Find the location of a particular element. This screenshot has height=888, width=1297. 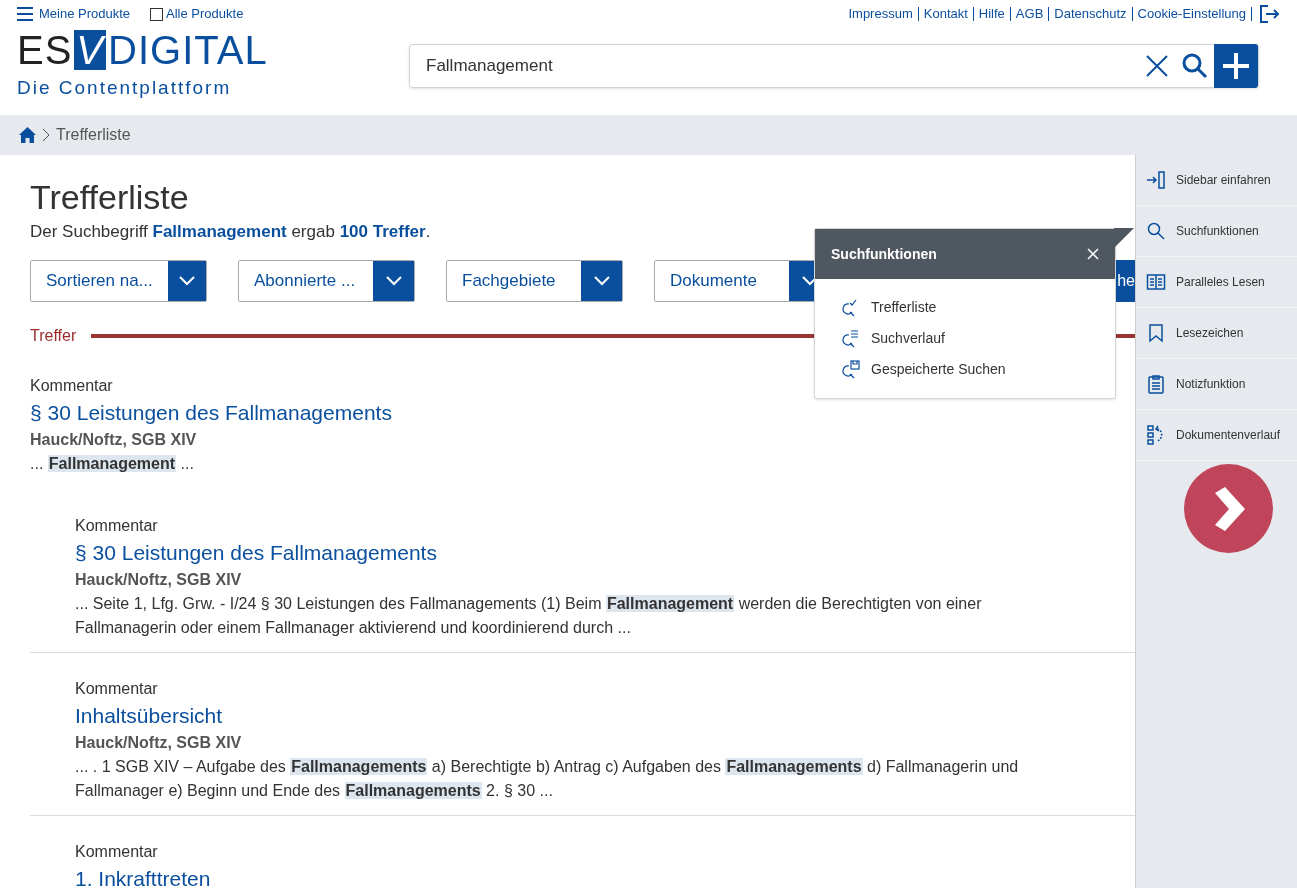

checkbox is located at coordinates (157, 14).